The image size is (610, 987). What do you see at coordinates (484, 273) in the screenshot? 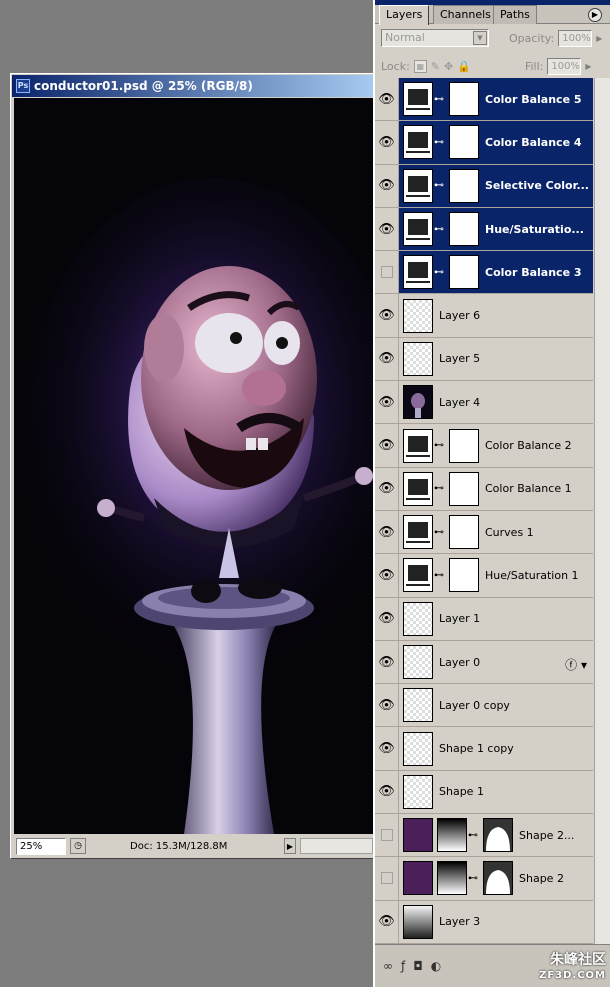
I see `layer-row: ⊷ Color Balance 3` at bounding box center [484, 273].